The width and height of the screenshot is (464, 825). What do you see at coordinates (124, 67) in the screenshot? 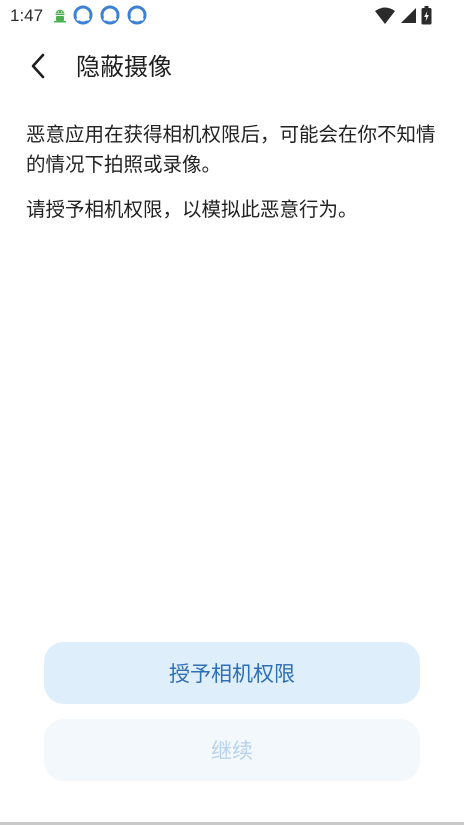
I see `page-title: 隐蔽摄像` at bounding box center [124, 67].